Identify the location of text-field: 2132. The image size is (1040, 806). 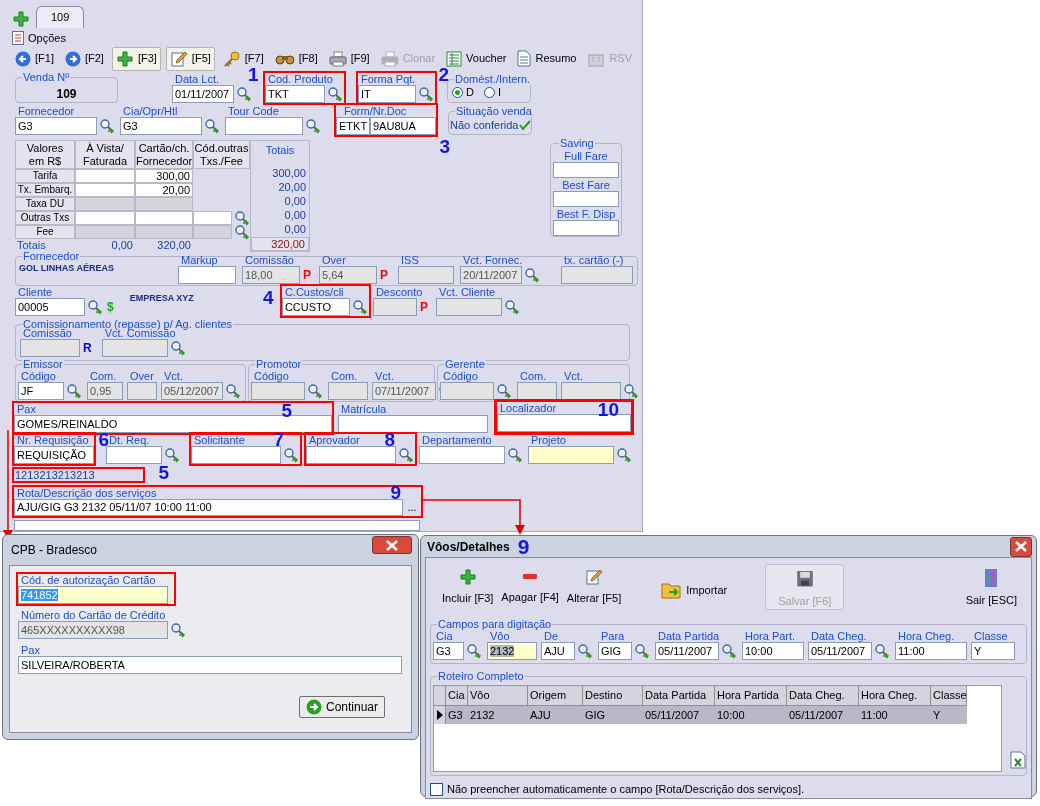
(512, 651).